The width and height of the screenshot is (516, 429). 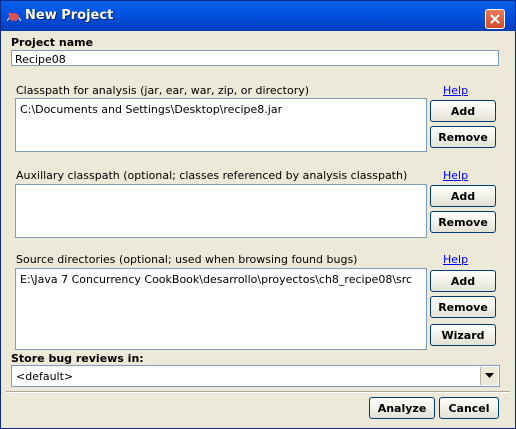 I want to click on analyze-button: Analyze, so click(x=402, y=408).